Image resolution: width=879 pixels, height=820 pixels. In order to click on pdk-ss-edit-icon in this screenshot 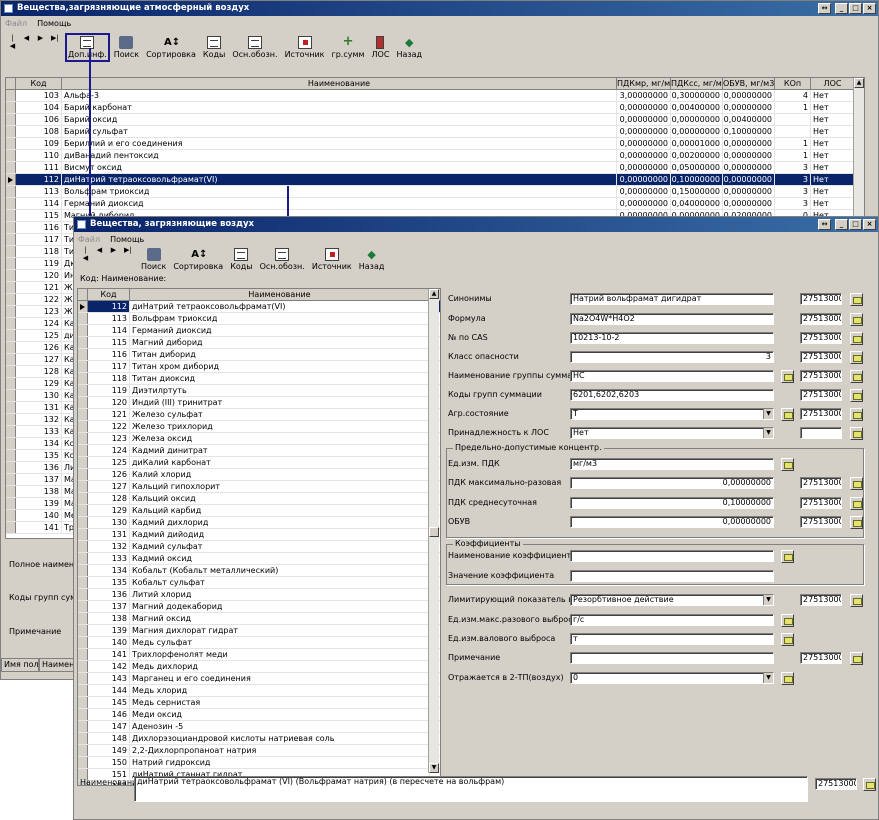, I will do `click(856, 503)`.